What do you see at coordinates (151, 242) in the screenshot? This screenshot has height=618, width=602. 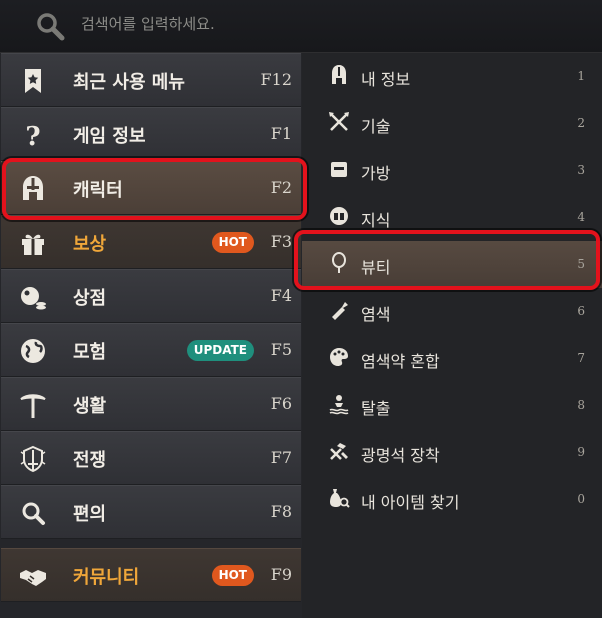 I see `menu-item-reward: 보상 HOT F3` at bounding box center [151, 242].